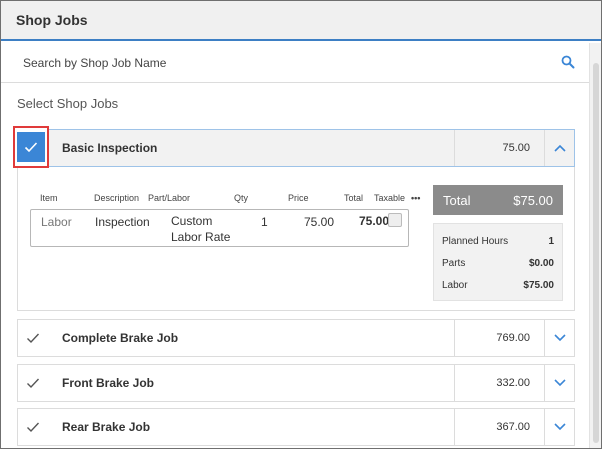 The image size is (602, 449). I want to click on job-price: 367.00, so click(499, 427).